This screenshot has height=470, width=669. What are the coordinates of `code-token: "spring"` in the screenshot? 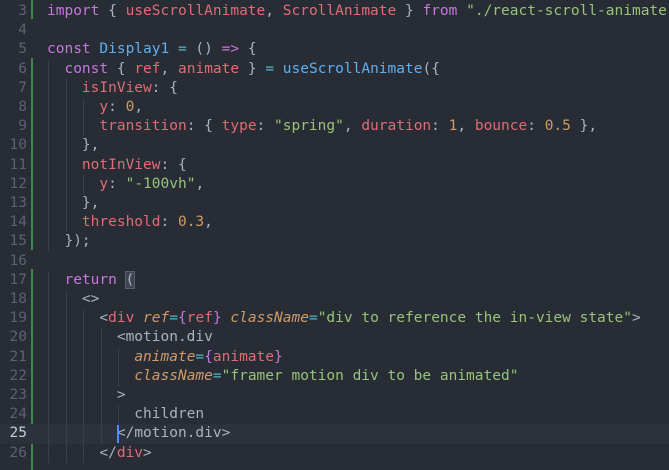 It's located at (309, 126).